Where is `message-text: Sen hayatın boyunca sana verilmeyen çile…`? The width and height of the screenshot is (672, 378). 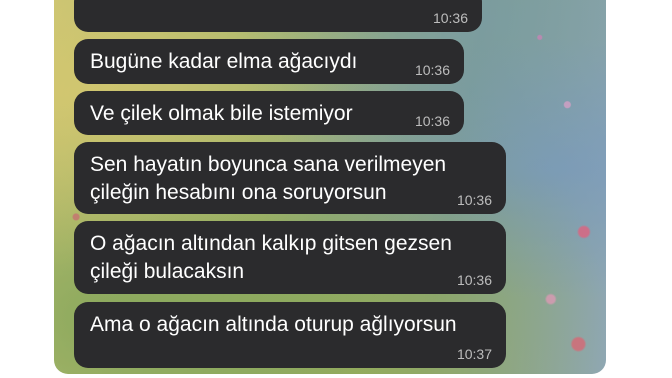
message-text: Sen hayatın boyunca sana verilmeyen çile… is located at coordinates (268, 178).